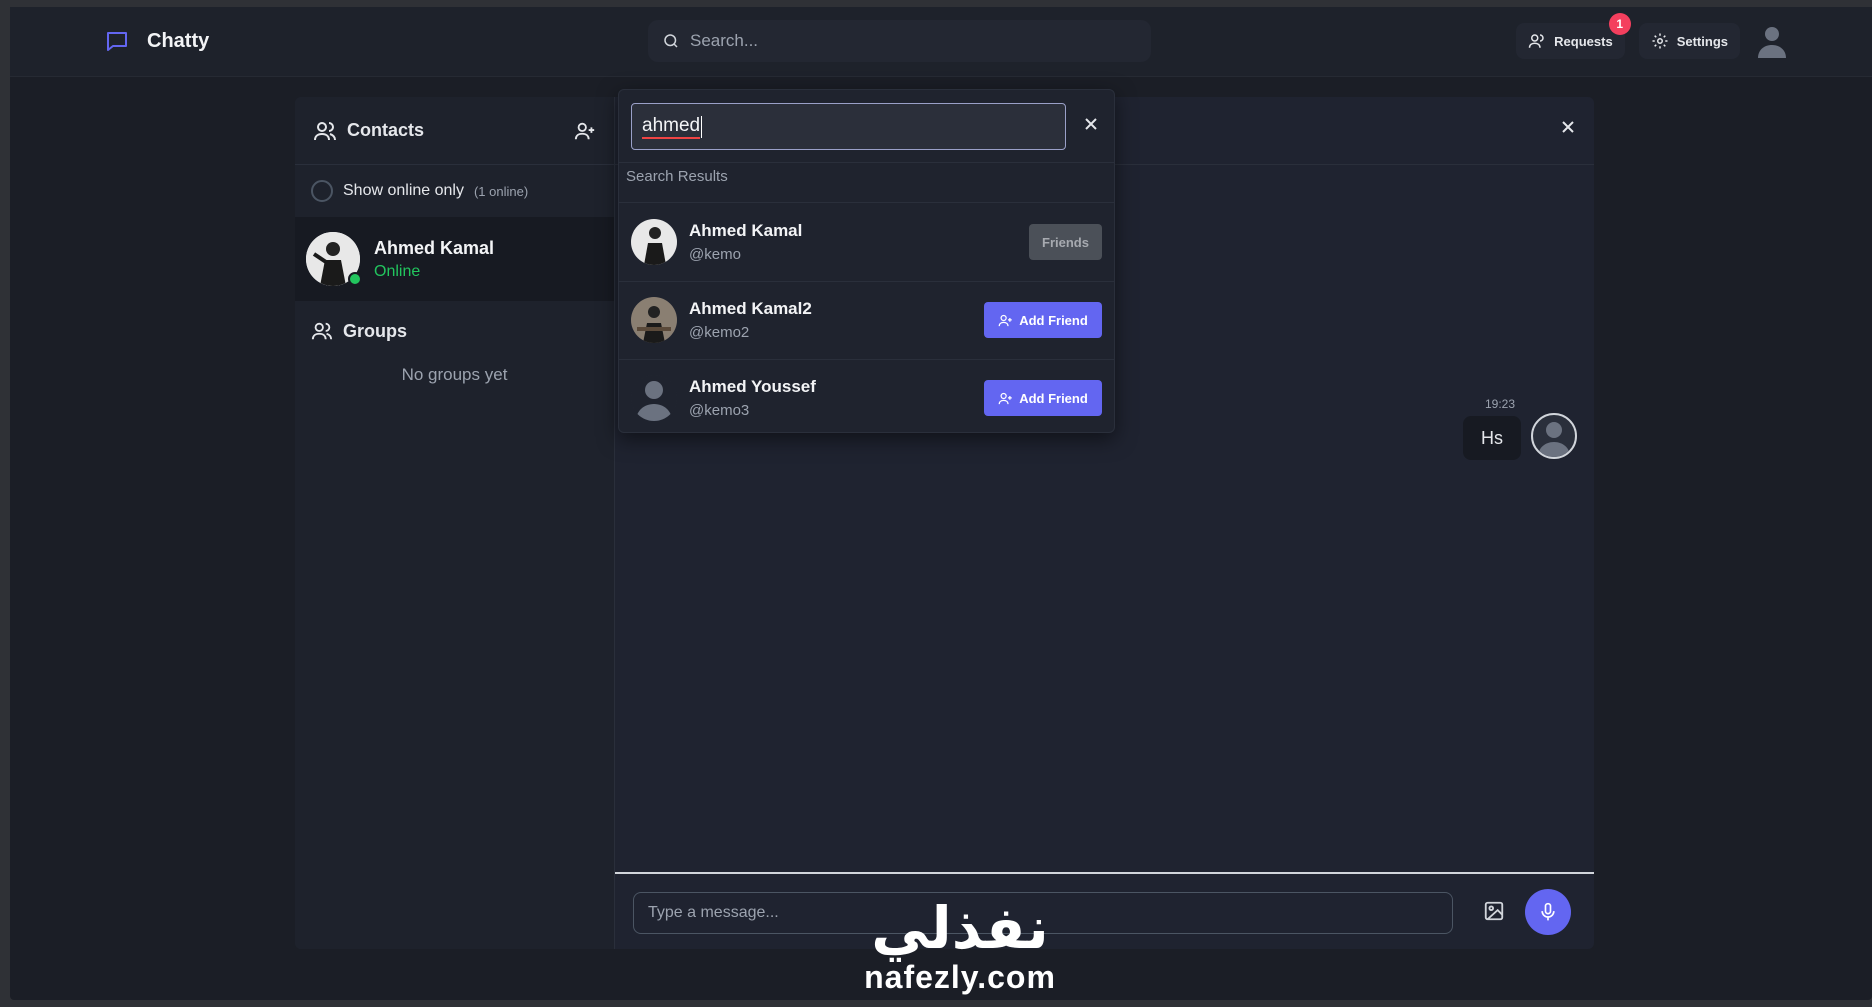 The image size is (1872, 1007). What do you see at coordinates (1091, 124) in the screenshot?
I see `close-search-icon` at bounding box center [1091, 124].